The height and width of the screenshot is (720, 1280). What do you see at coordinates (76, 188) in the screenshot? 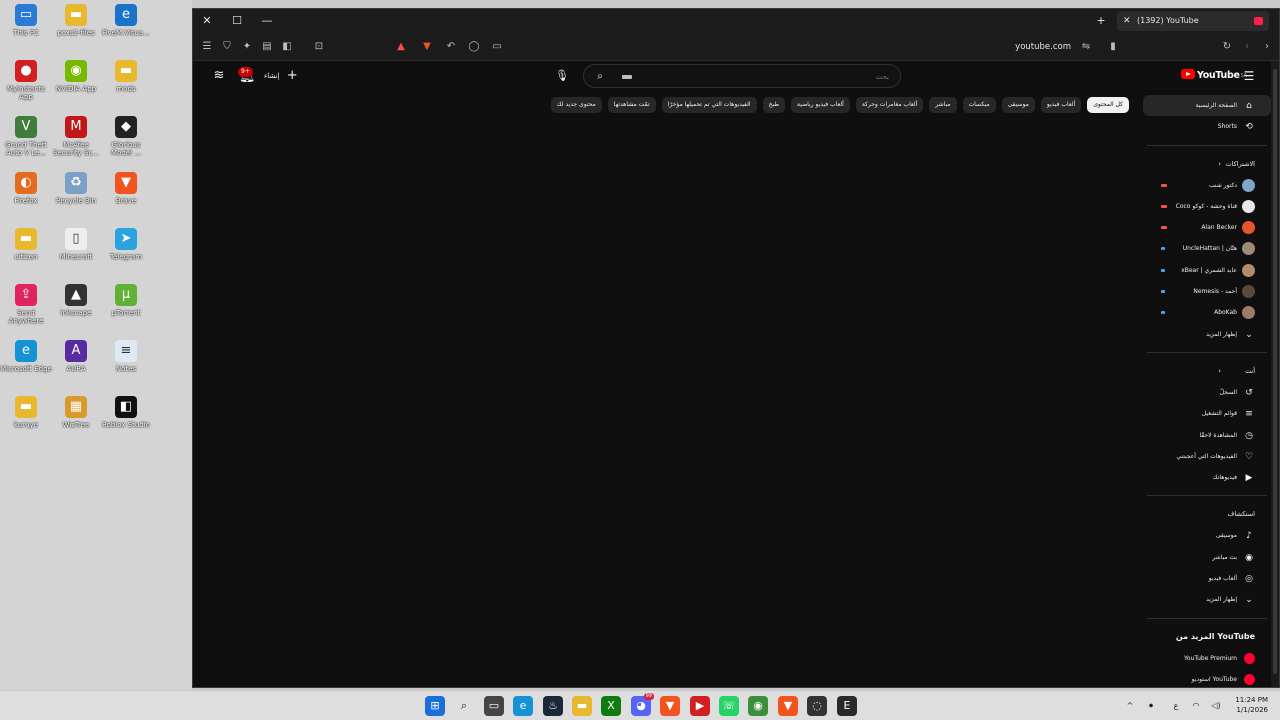
I see `desktop-icon-11: ♻ Recycle Bin` at bounding box center [76, 188].